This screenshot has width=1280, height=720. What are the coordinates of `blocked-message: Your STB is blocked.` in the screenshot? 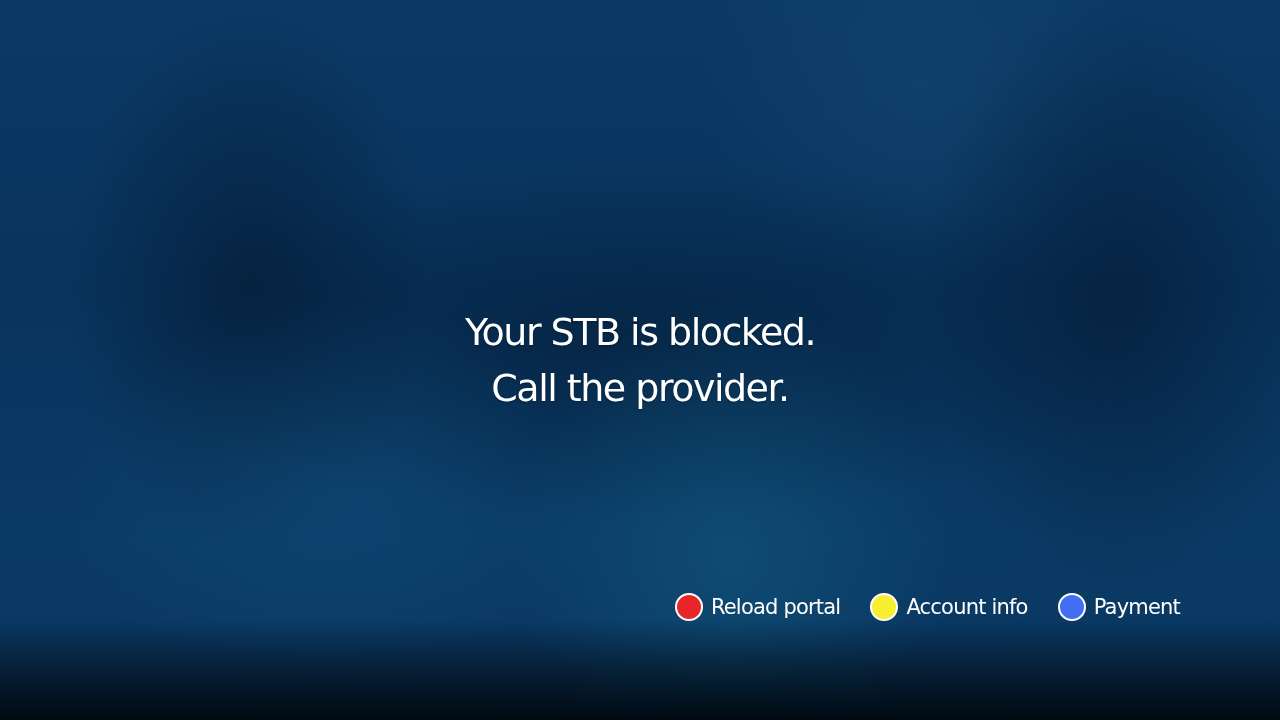 It's located at (640, 332).